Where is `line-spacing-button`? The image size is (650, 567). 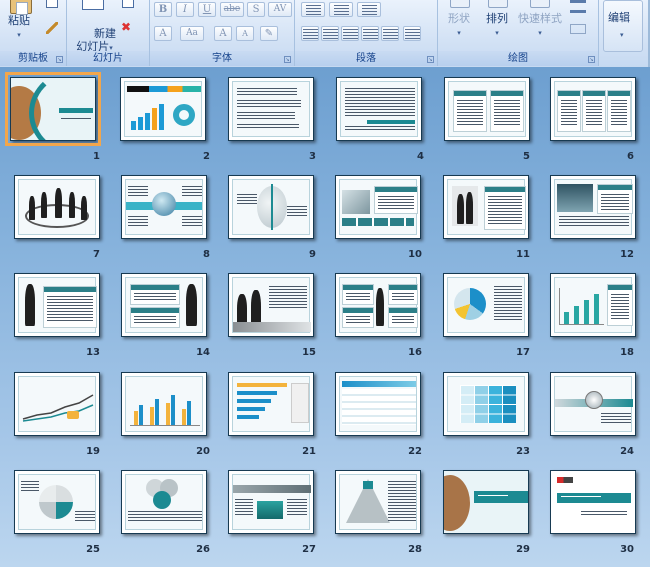 line-spacing-button is located at coordinates (369, 9).